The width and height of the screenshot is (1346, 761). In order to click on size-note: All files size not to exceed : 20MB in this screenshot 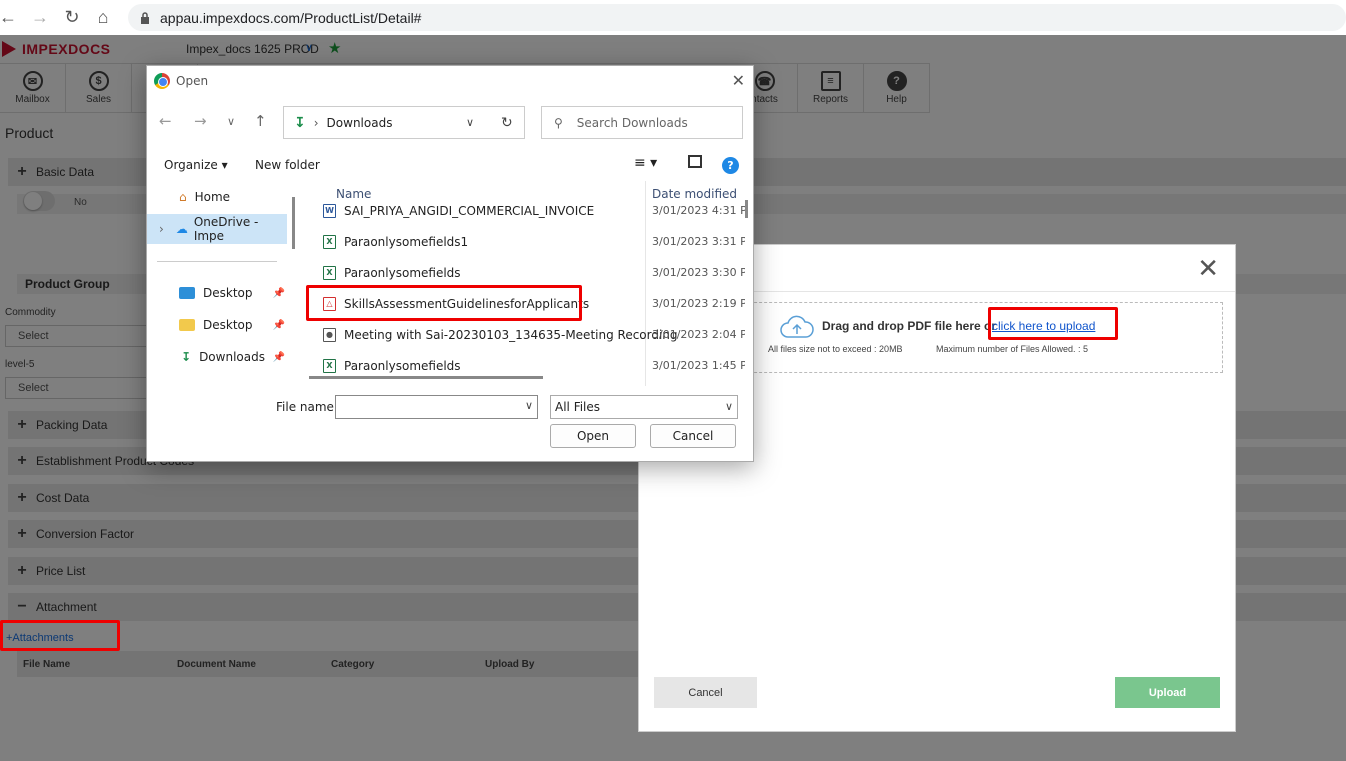, I will do `click(835, 349)`.